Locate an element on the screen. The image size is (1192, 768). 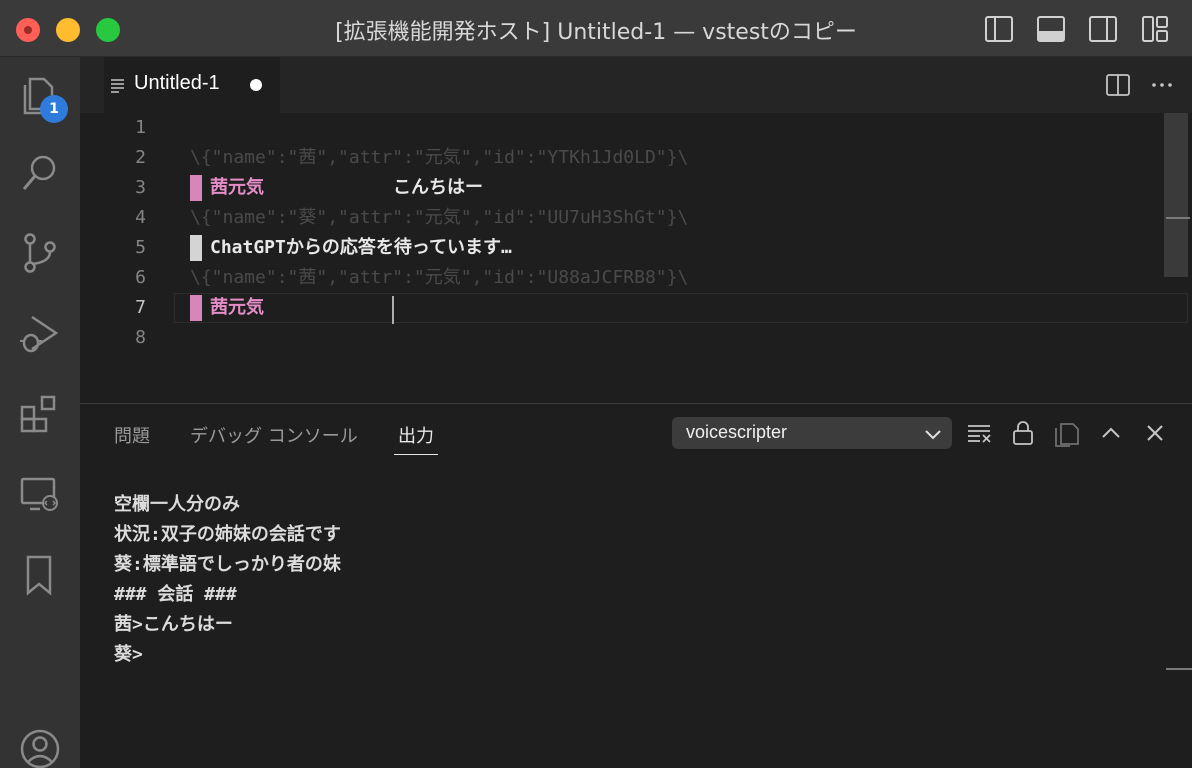
output-line: 空欄一人分のみ is located at coordinates (177, 504).